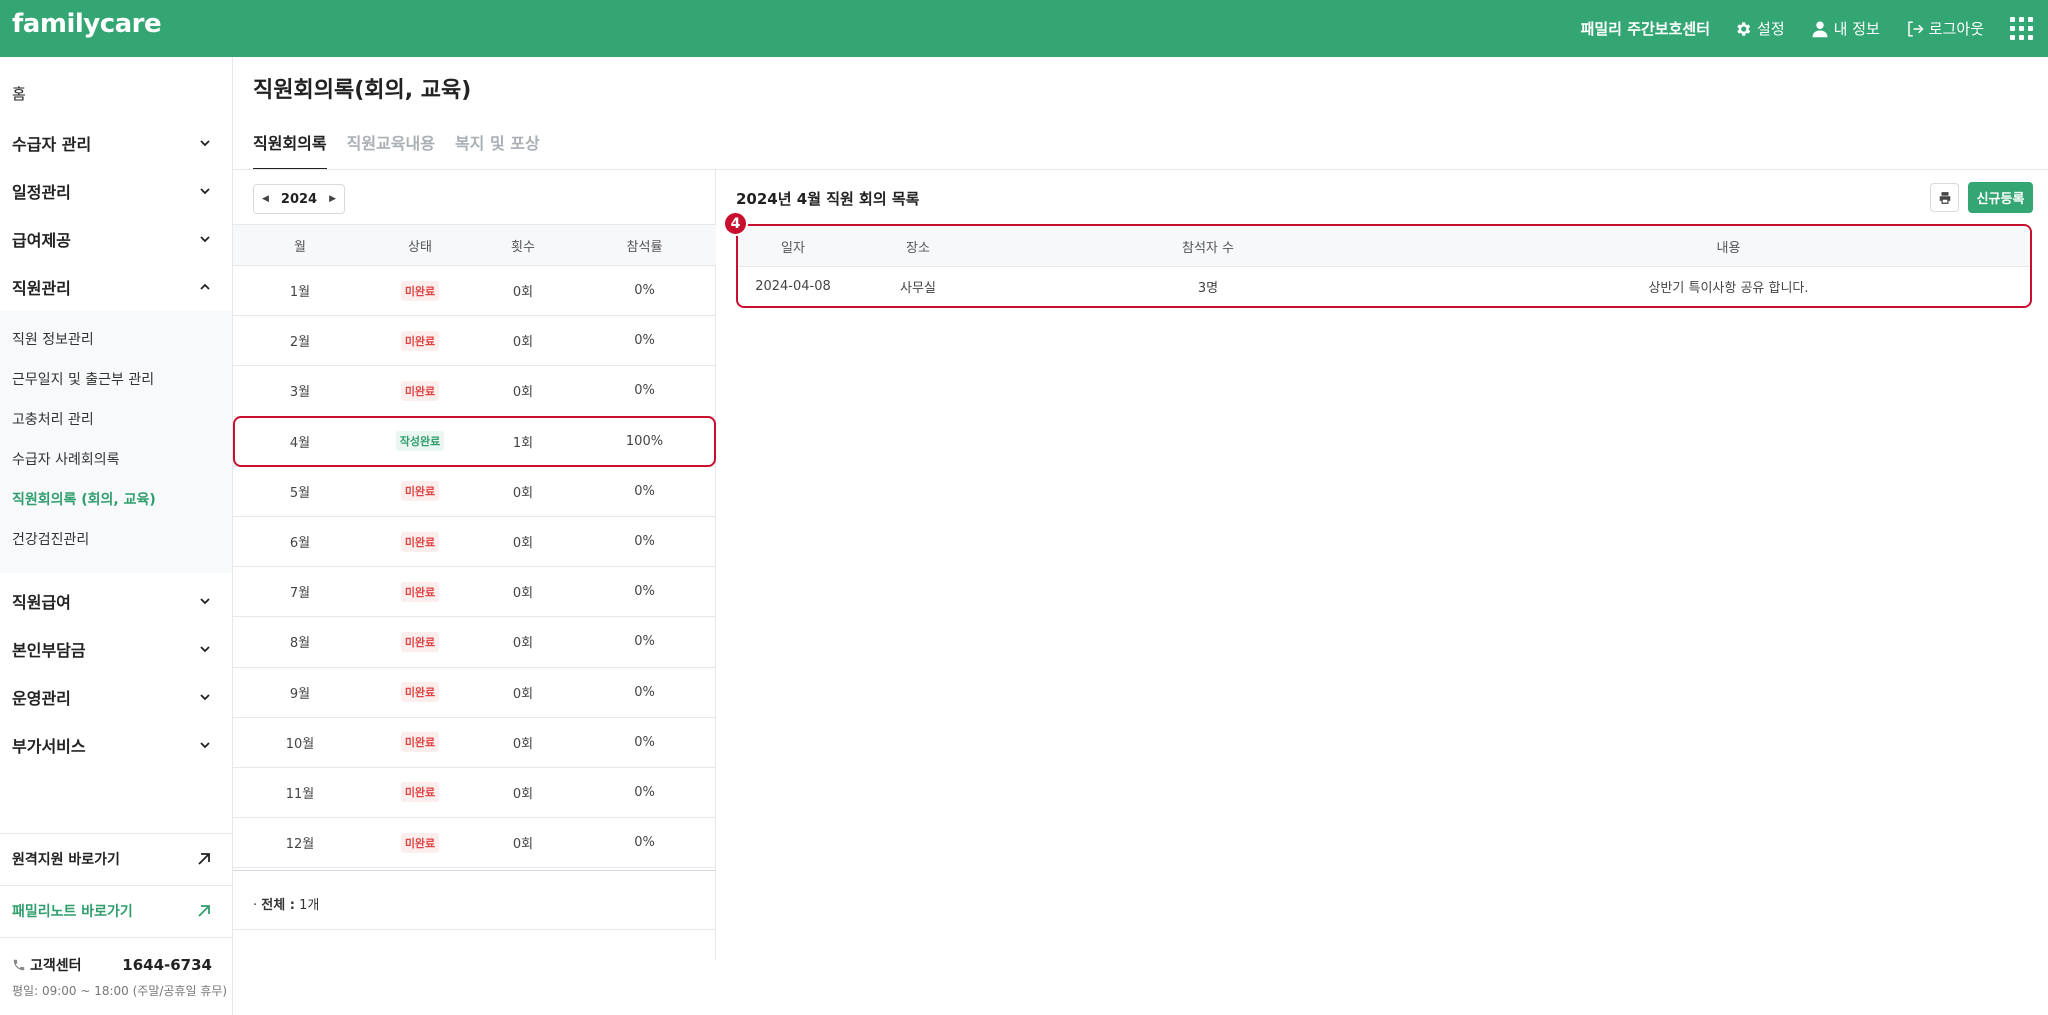  Describe the element at coordinates (300, 794) in the screenshot. I see `month-cell: 11월` at that location.